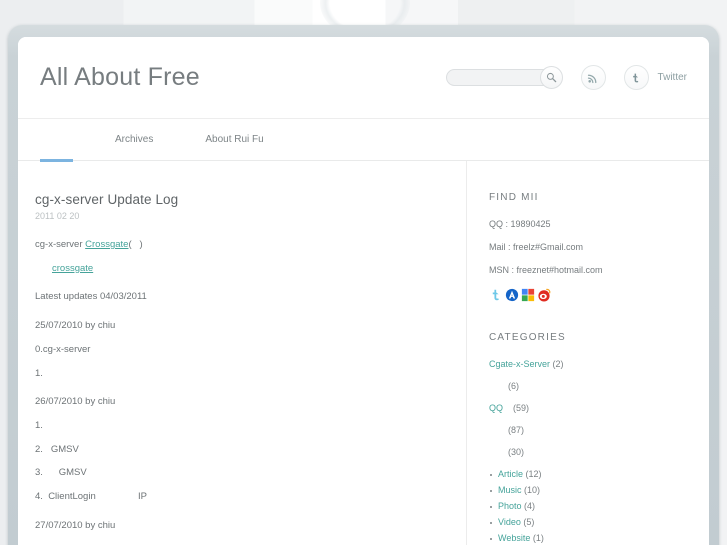 Image resolution: width=727 pixels, height=545 pixels. I want to click on social-links, so click(599, 295).